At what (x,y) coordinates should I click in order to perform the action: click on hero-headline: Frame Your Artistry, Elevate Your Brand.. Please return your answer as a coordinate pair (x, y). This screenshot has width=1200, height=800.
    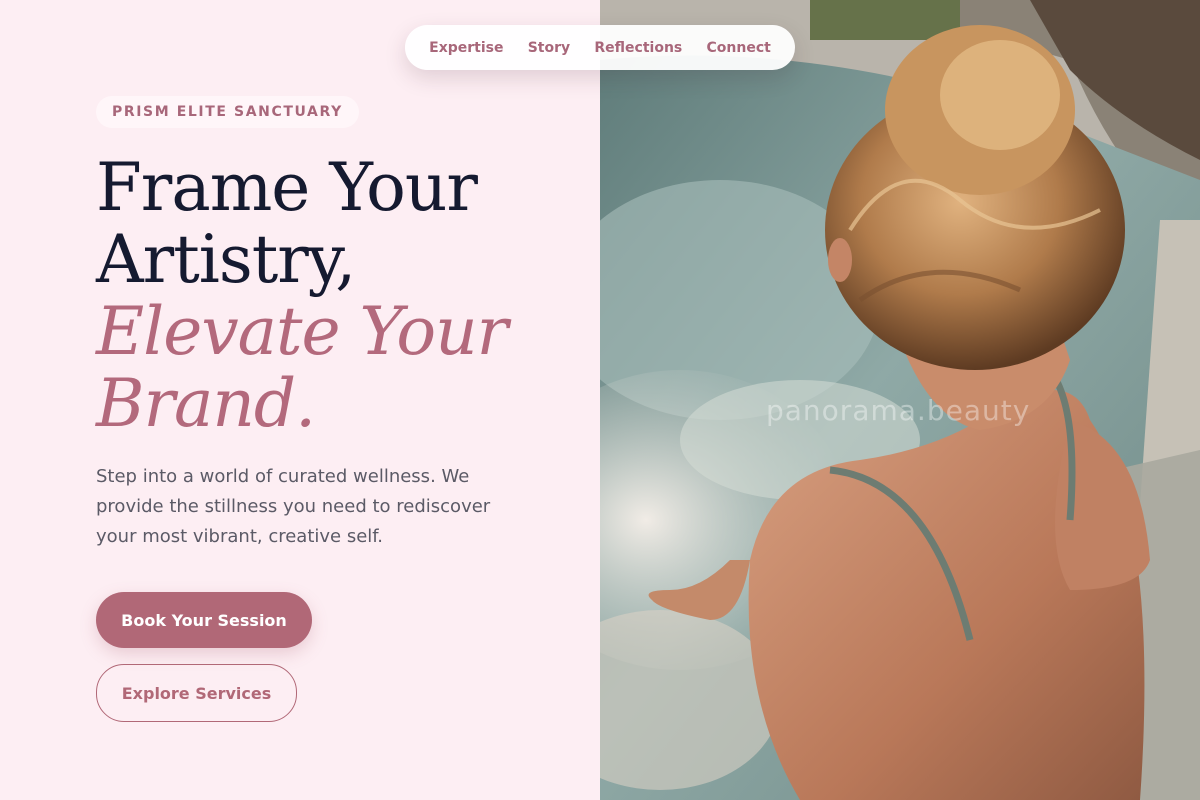
    Looking at the image, I should click on (336, 296).